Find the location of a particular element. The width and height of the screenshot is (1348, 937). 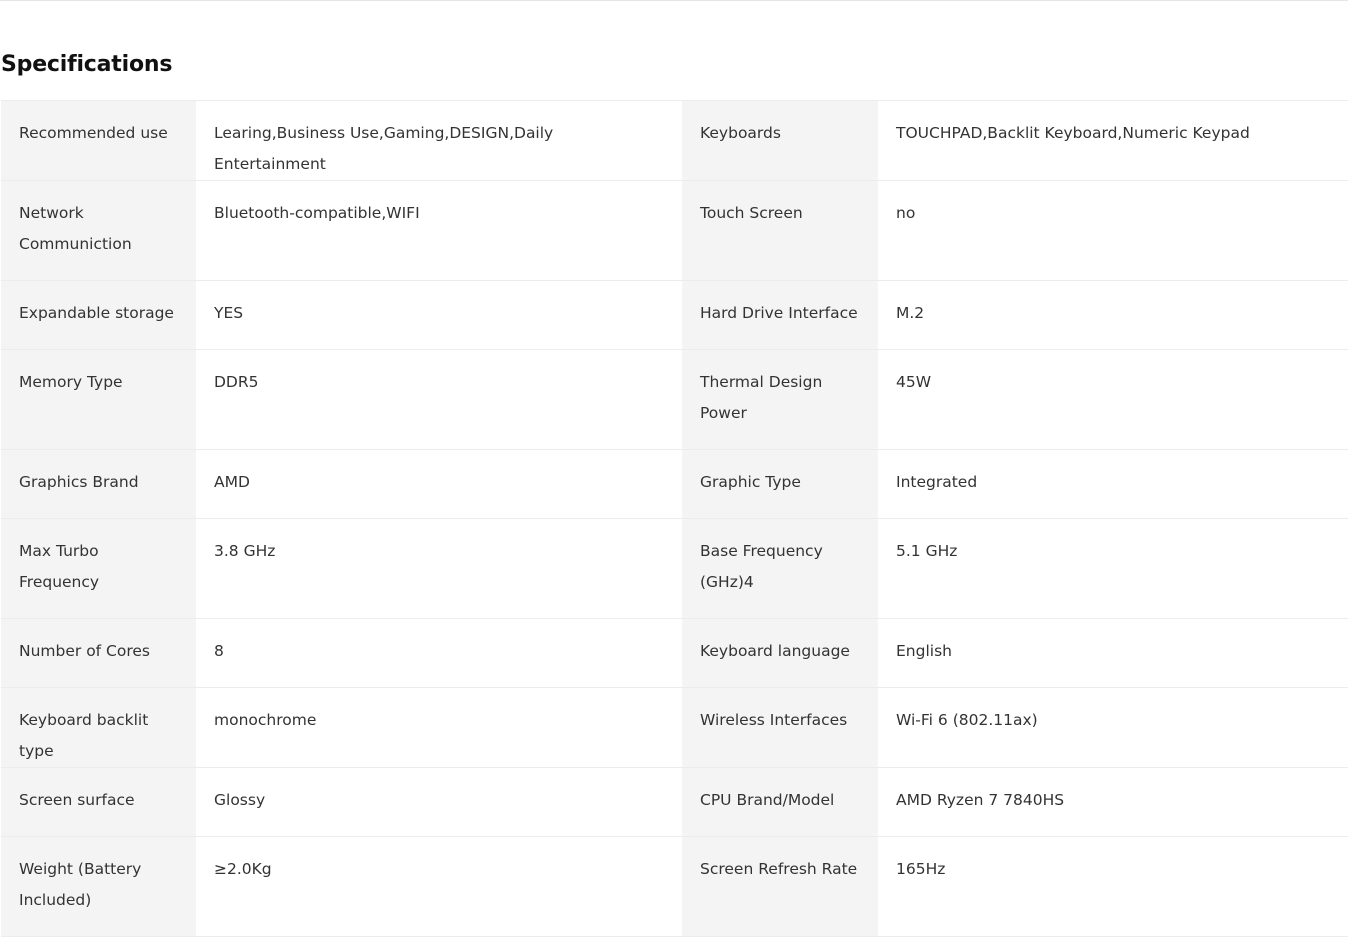

spec-value: AMD Ryzen 7 7840HS is located at coordinates (1113, 802).